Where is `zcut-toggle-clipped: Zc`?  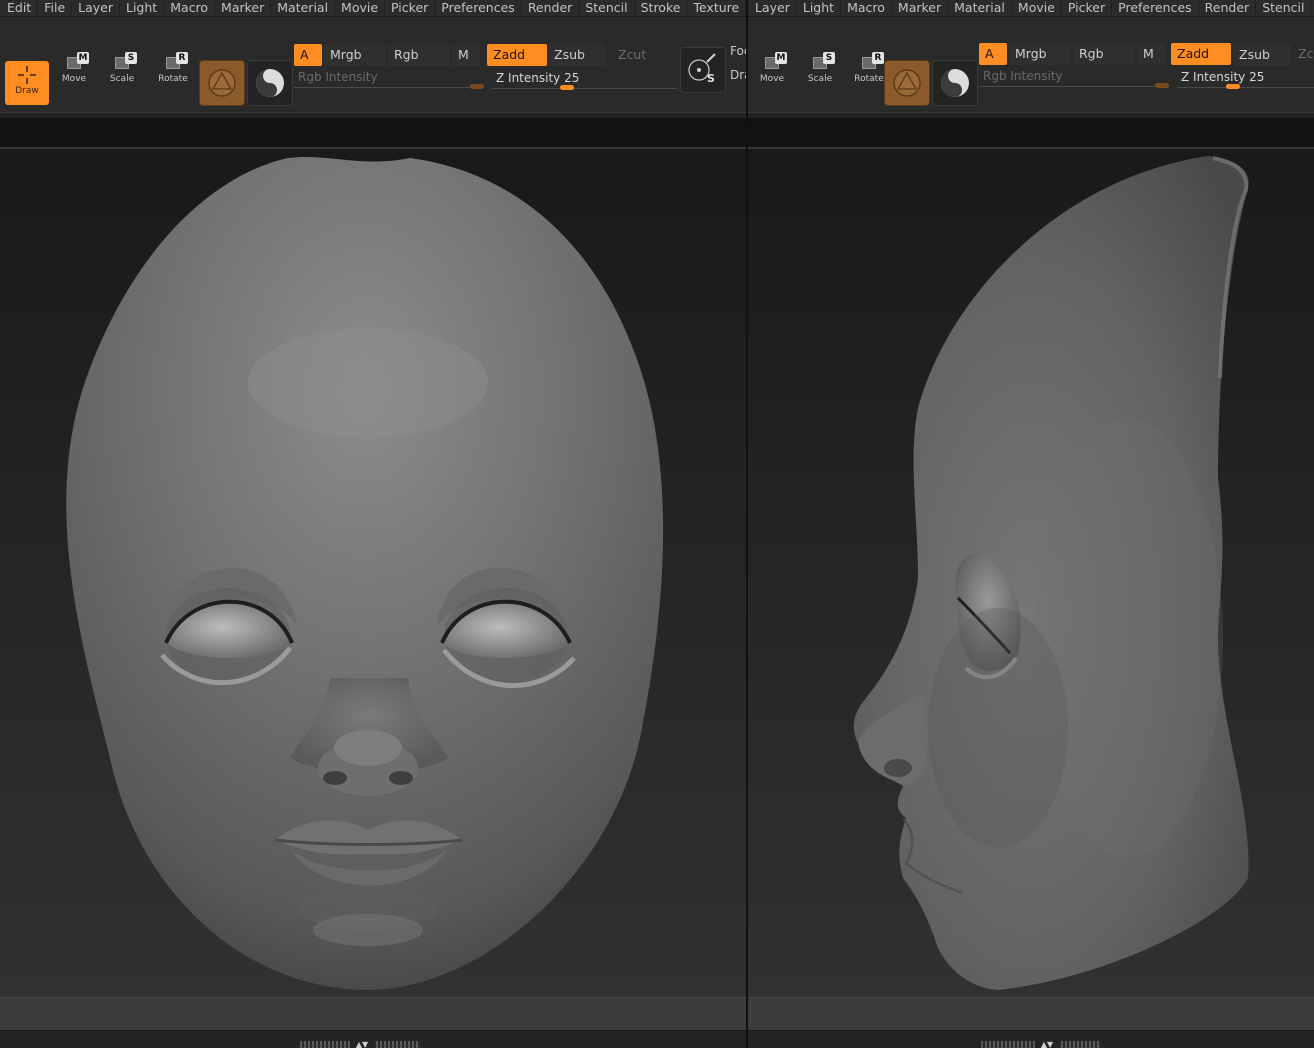 zcut-toggle-clipped: Zc is located at coordinates (1305, 54).